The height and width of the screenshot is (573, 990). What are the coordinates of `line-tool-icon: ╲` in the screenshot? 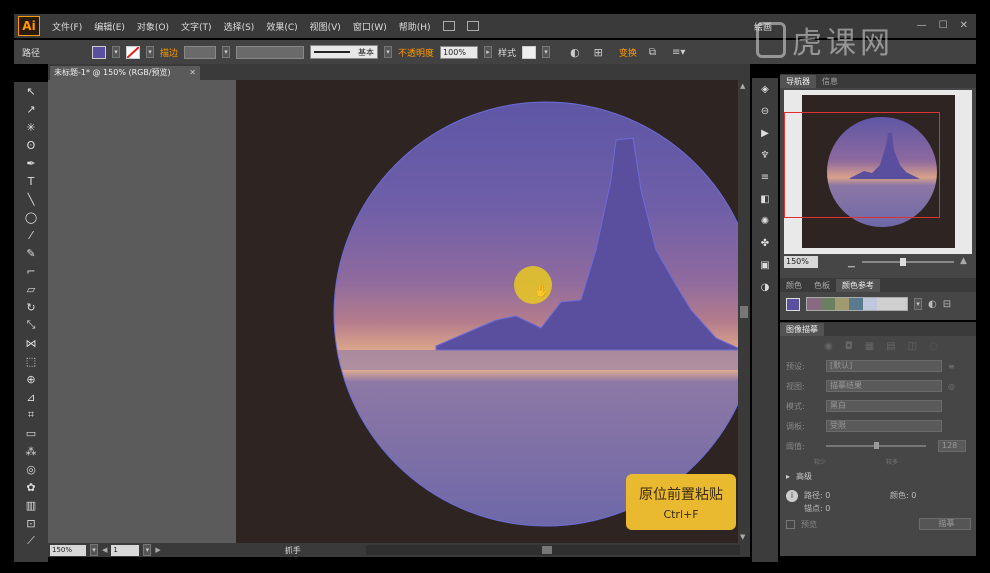 It's located at (31, 199).